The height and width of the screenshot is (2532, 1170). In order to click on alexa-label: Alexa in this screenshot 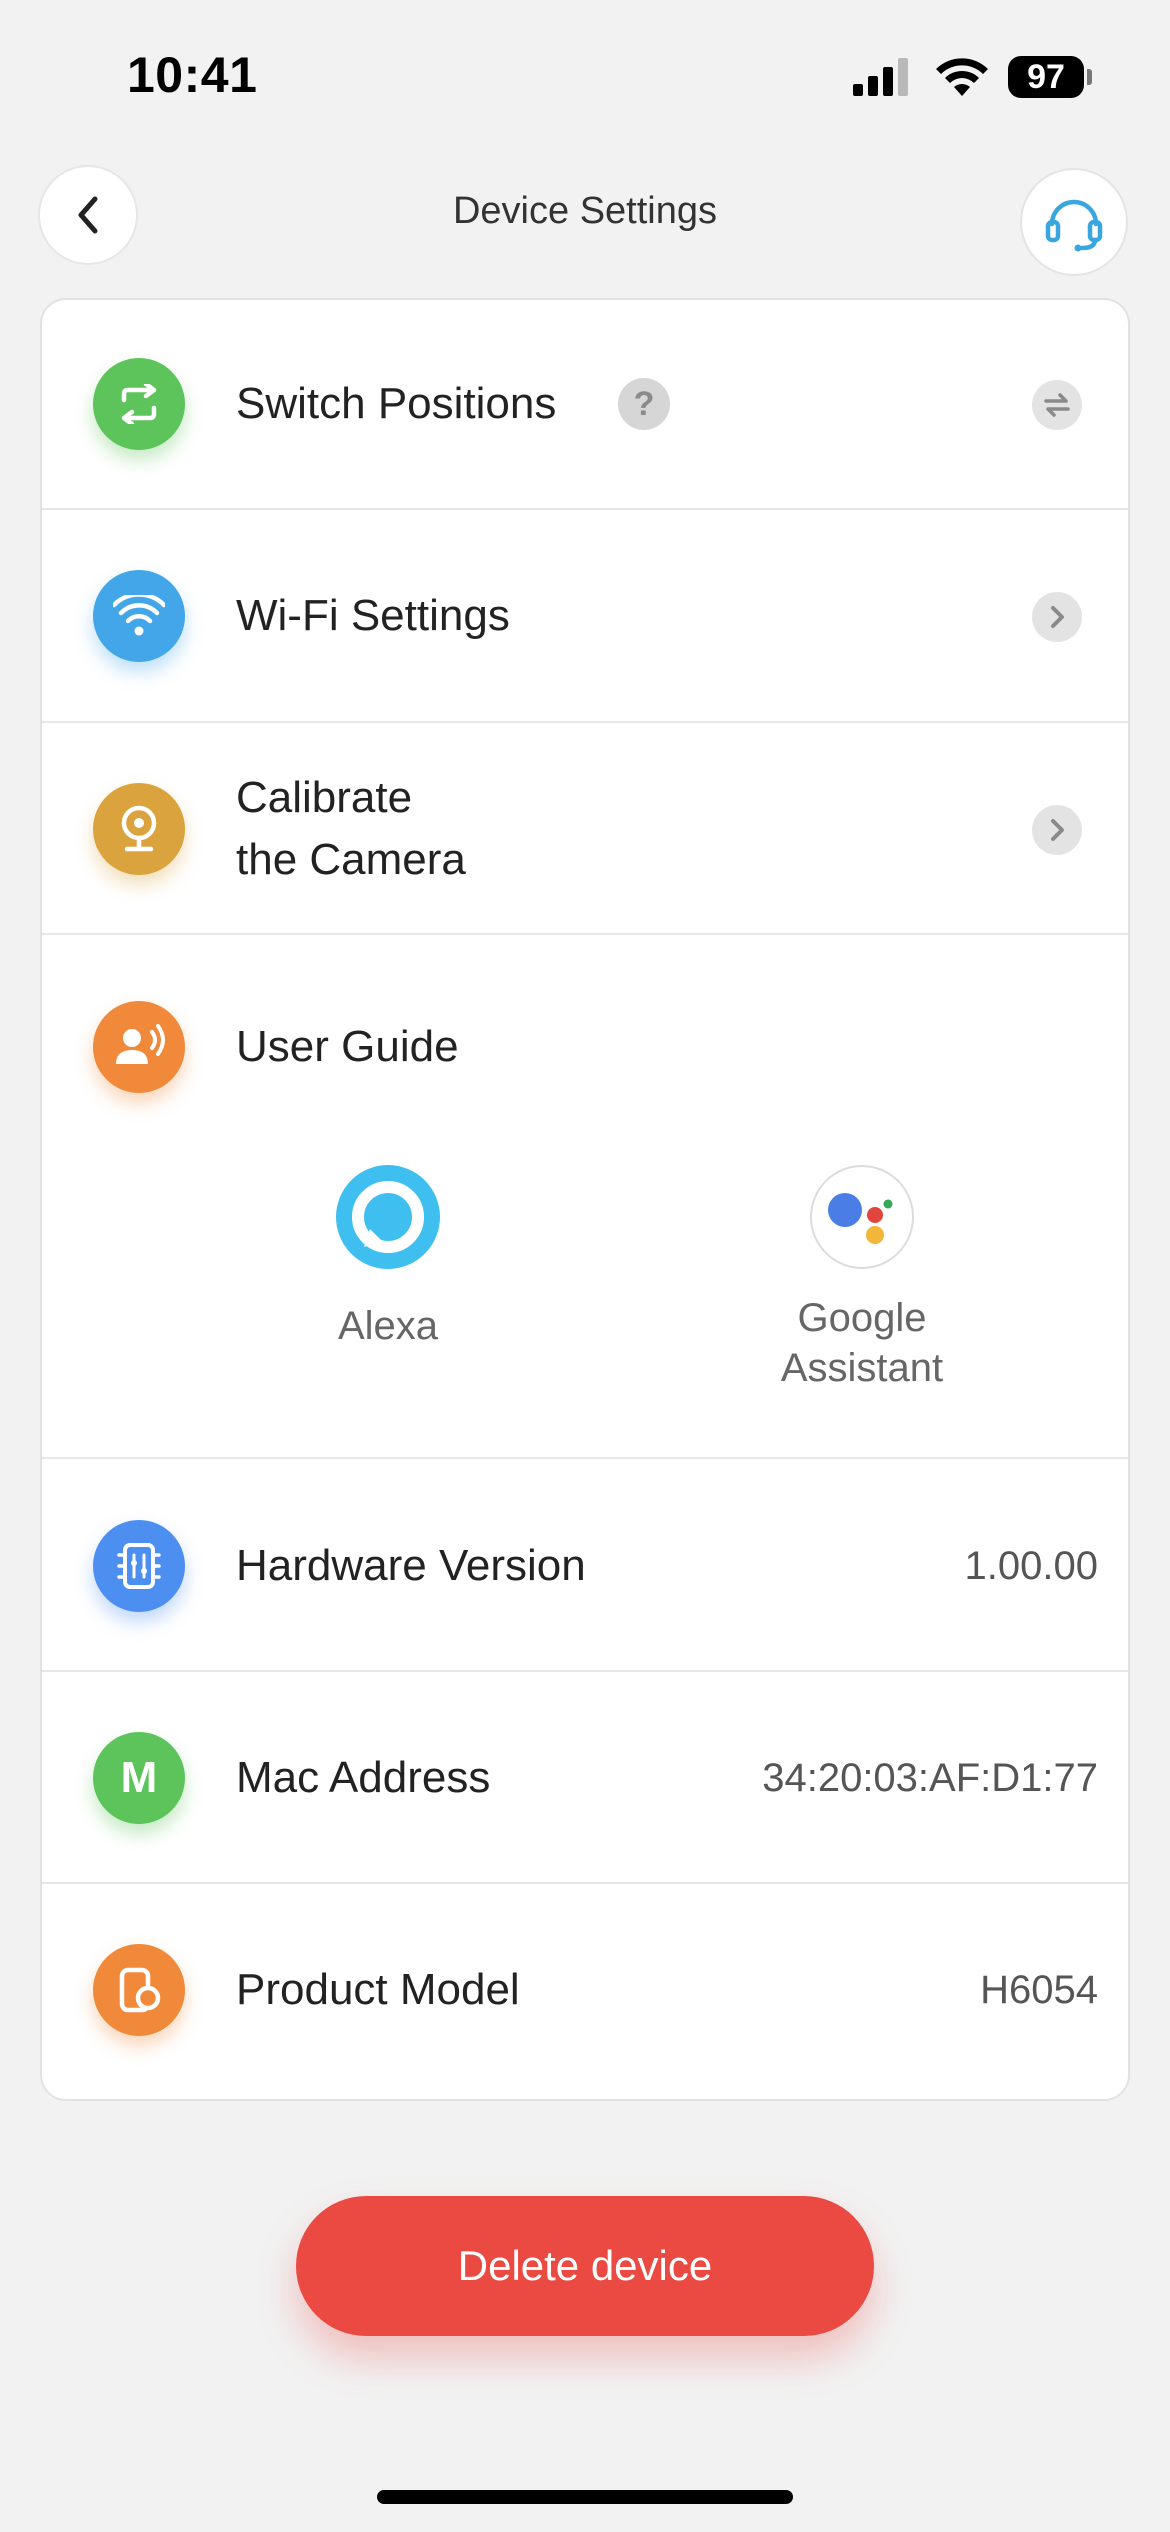, I will do `click(388, 1326)`.